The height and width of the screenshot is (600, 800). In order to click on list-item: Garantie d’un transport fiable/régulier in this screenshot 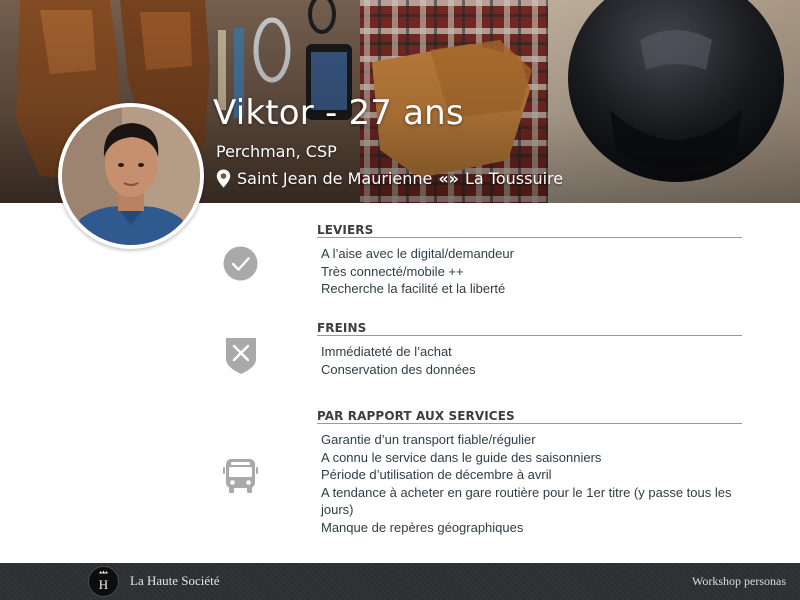, I will do `click(428, 439)`.